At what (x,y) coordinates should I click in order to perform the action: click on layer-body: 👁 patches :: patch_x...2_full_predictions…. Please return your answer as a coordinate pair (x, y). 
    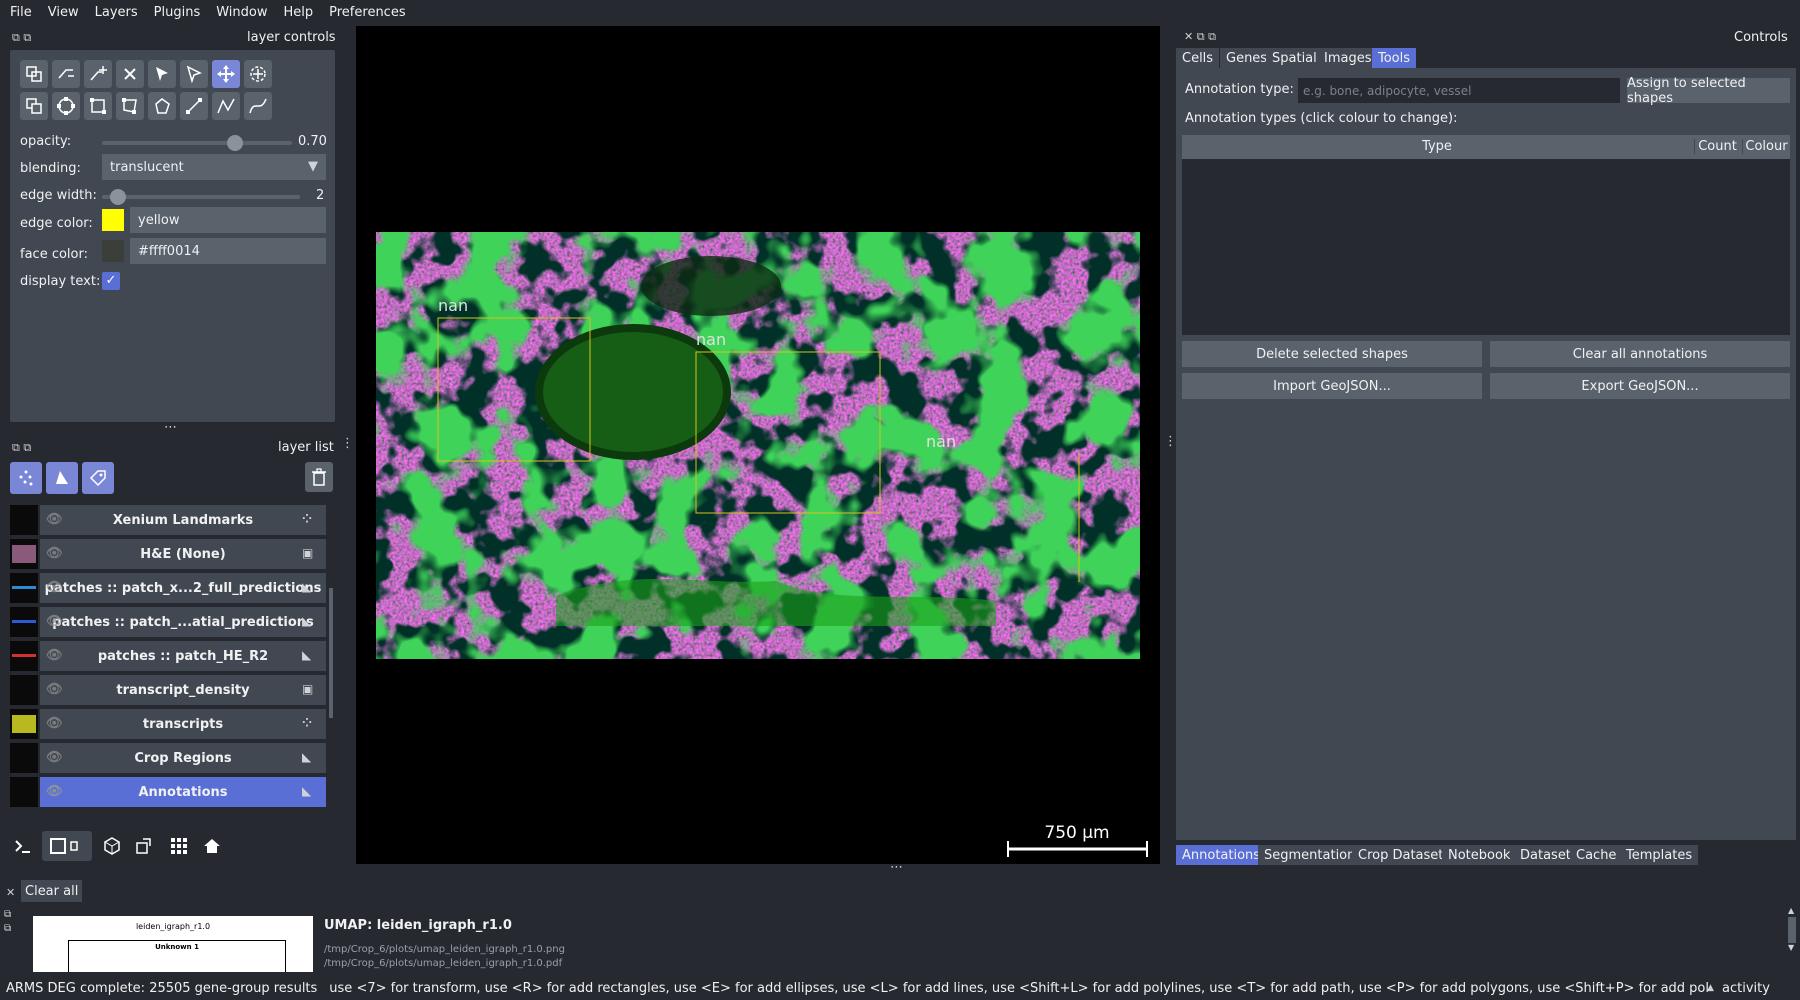
    Looking at the image, I should click on (183, 588).